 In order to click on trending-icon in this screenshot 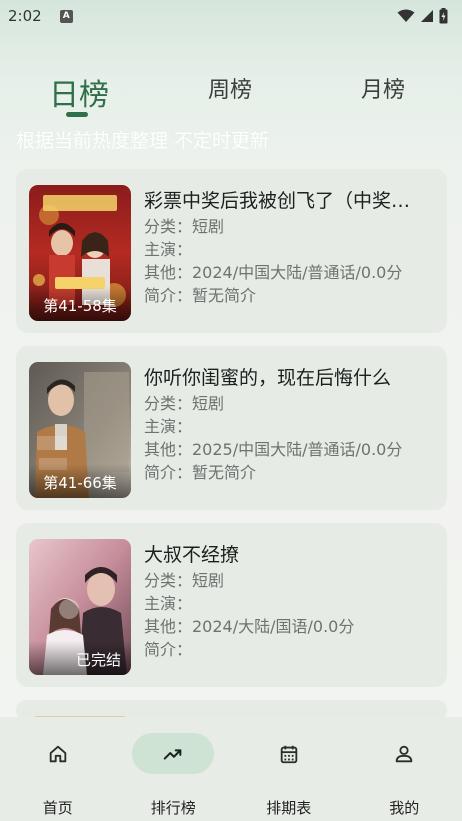, I will do `click(172, 754)`.